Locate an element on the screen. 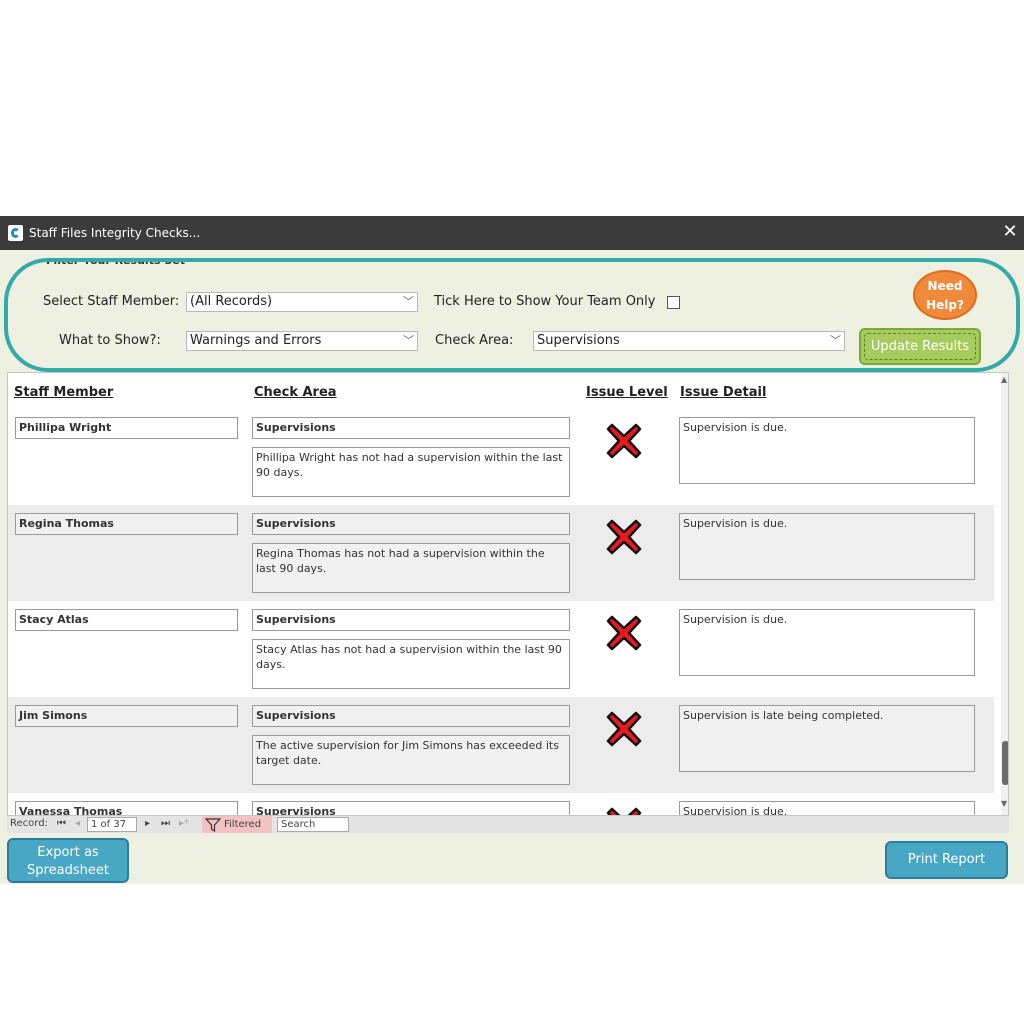 This screenshot has width=1024, height=1024. staff-member-value: (All Records) is located at coordinates (231, 301).